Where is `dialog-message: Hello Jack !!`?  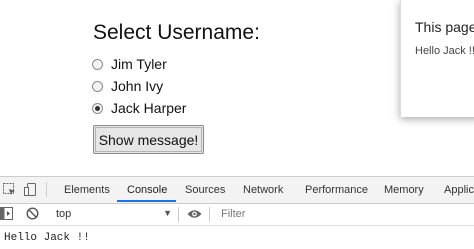
dialog-message: Hello Jack !! is located at coordinates (444, 51).